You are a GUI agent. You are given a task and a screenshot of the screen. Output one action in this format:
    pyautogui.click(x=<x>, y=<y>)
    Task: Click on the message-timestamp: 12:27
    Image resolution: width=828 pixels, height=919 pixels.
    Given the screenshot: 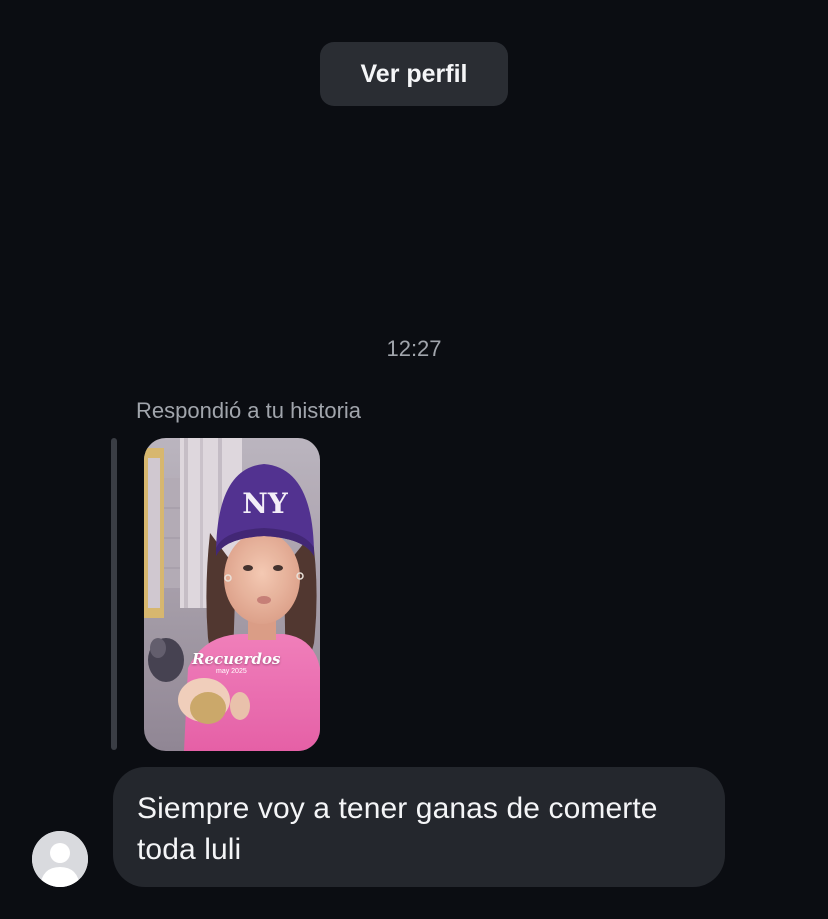 What is the action you would take?
    pyautogui.click(x=414, y=348)
    